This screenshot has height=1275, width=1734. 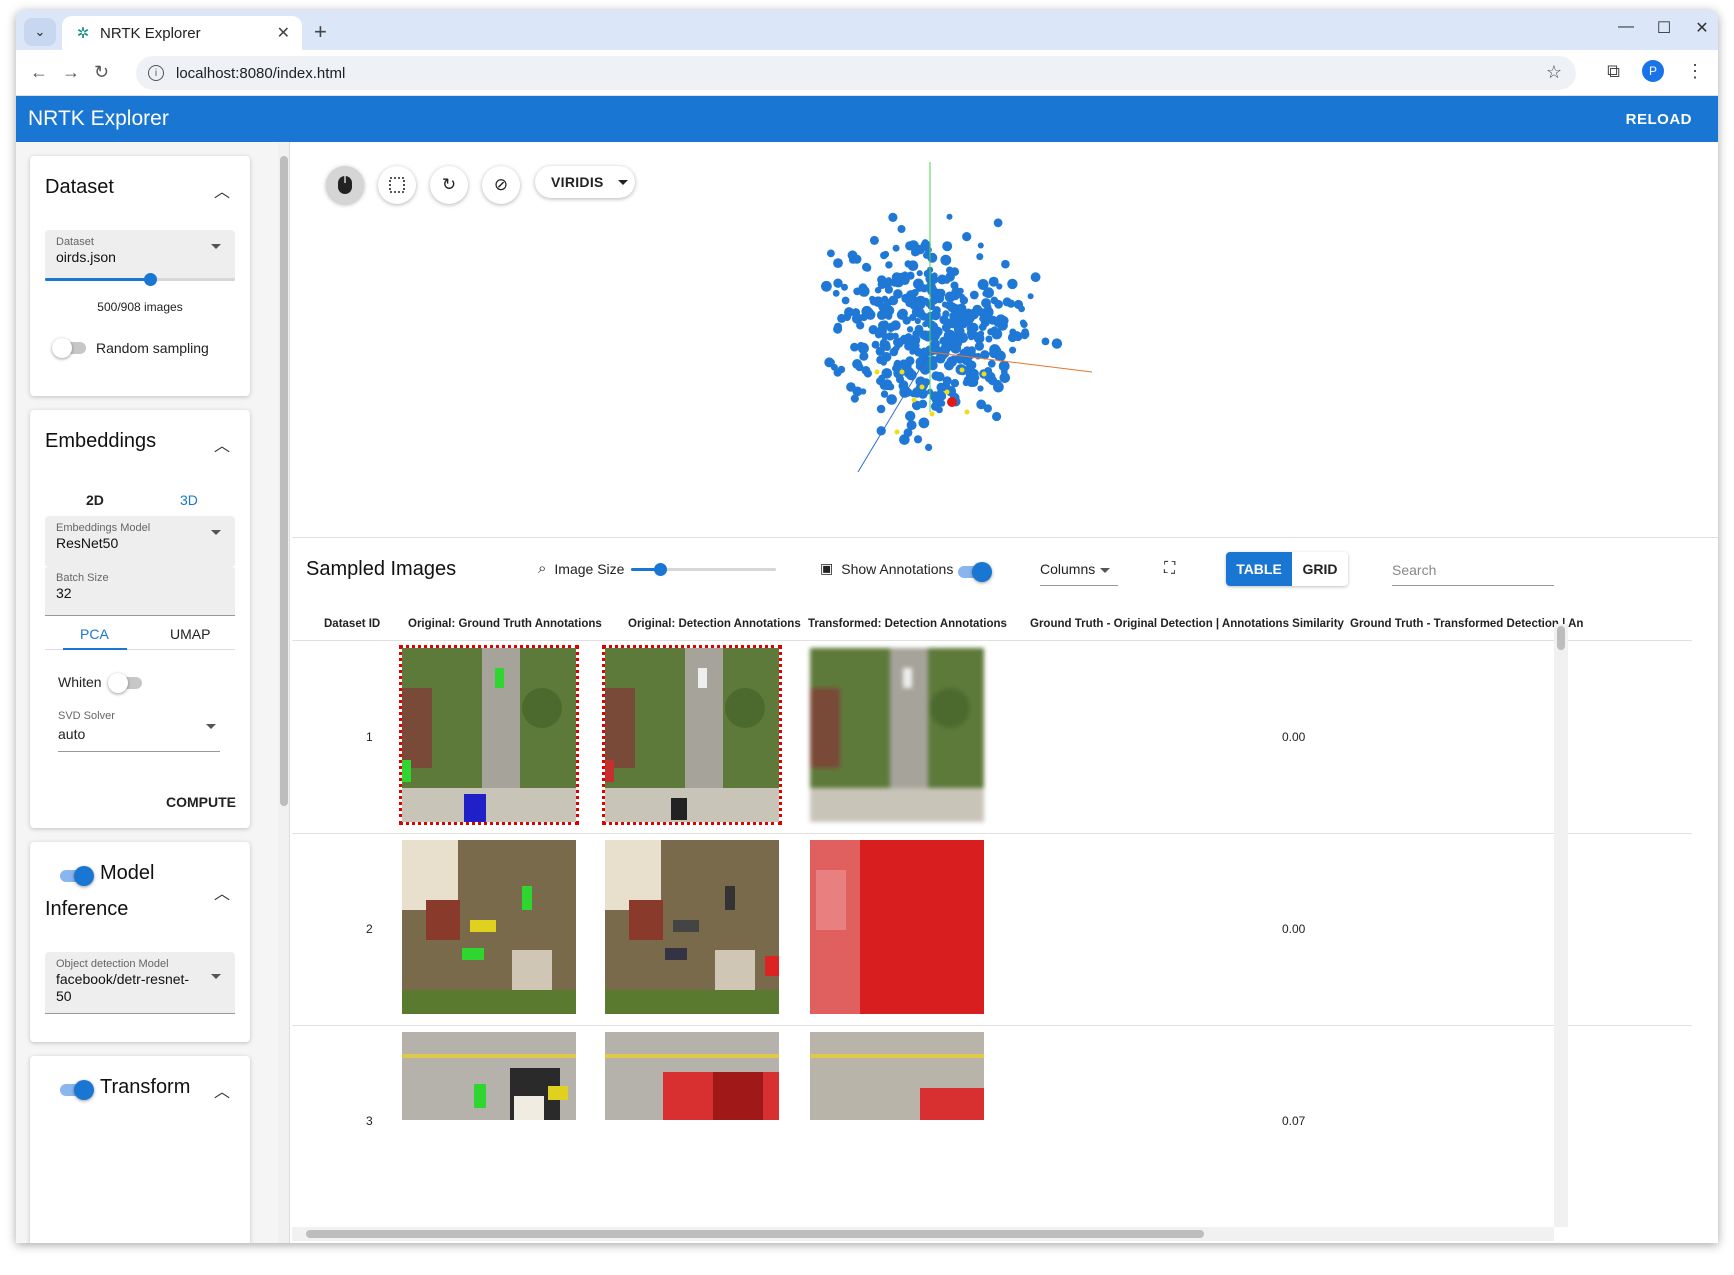 I want to click on dataset-select: Dataset oirds.json, so click(x=140, y=255).